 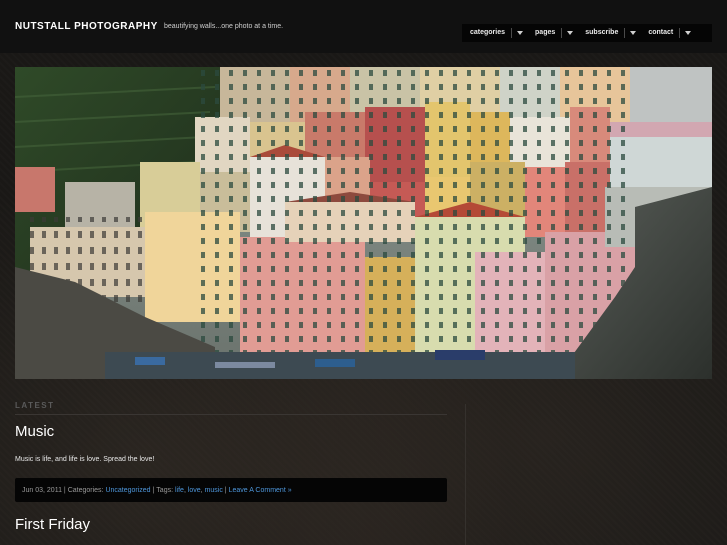 I want to click on nav-item-label: categories, so click(x=491, y=33).